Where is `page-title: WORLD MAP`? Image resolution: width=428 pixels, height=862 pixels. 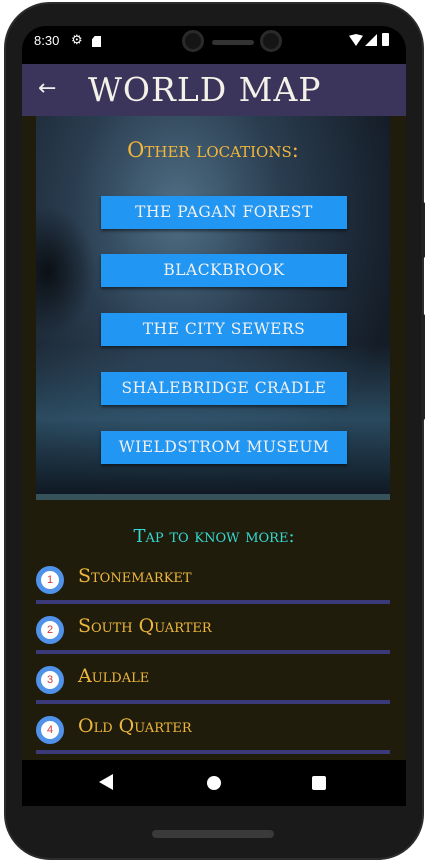 page-title: WORLD MAP is located at coordinates (205, 89).